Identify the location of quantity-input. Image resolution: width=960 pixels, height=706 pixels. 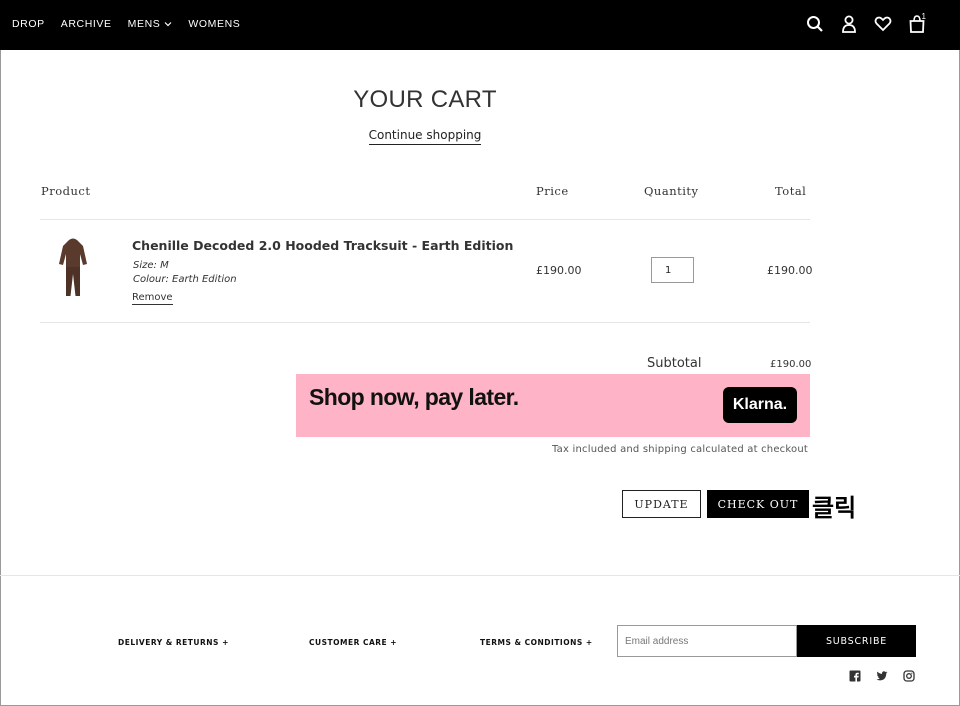
(672, 270).